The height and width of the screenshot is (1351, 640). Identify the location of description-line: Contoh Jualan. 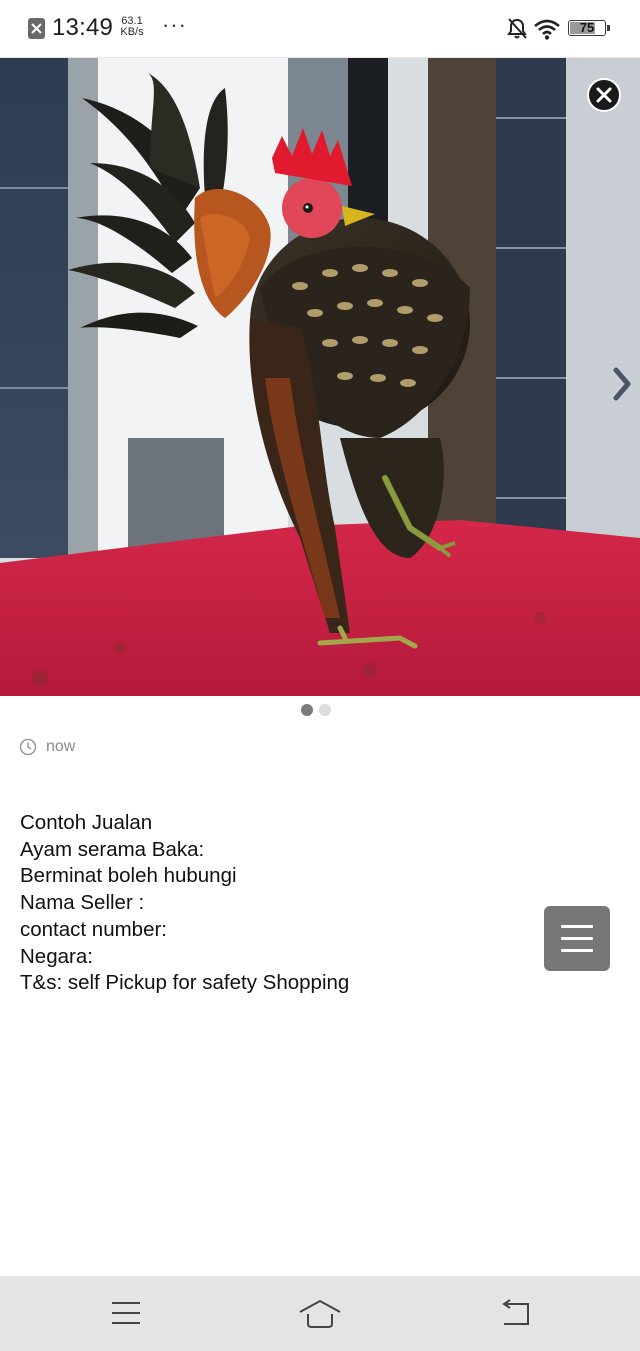
(86, 822).